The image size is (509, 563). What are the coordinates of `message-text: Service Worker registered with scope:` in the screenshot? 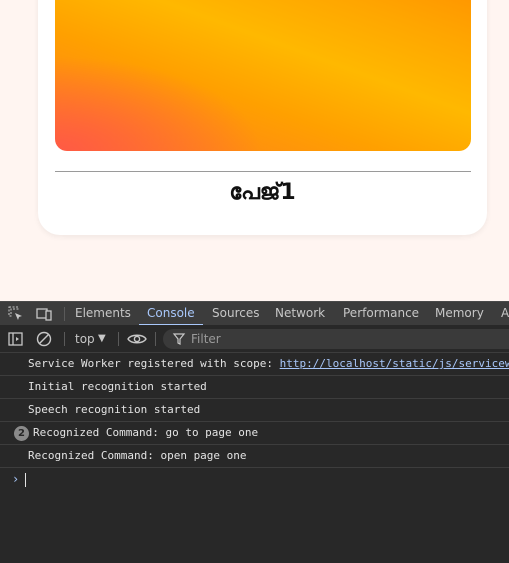 It's located at (154, 363).